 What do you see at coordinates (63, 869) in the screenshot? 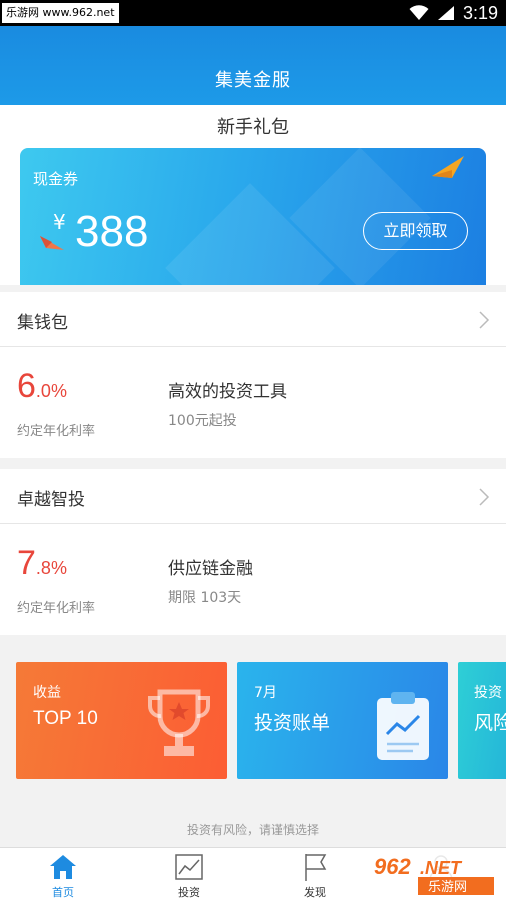
I see `home-icon` at bounding box center [63, 869].